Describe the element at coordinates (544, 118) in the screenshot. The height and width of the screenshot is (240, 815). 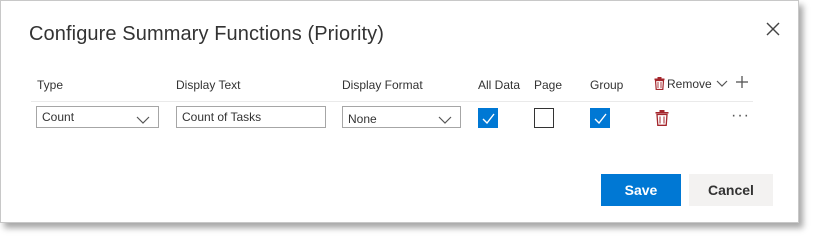
I see `page-checkbox` at that location.